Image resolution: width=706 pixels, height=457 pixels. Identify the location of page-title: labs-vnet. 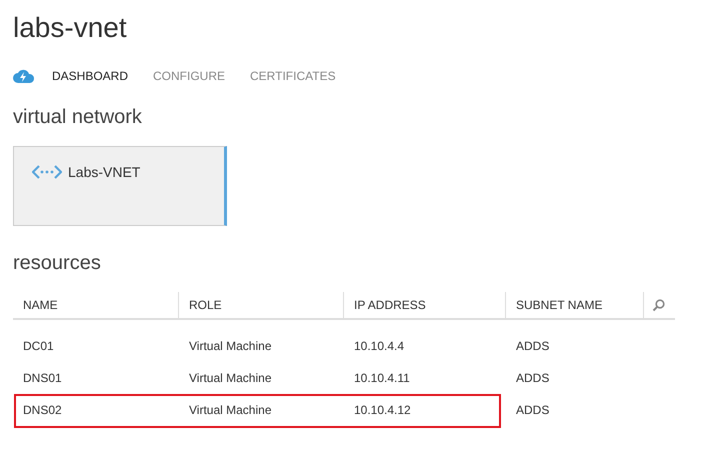
(70, 28).